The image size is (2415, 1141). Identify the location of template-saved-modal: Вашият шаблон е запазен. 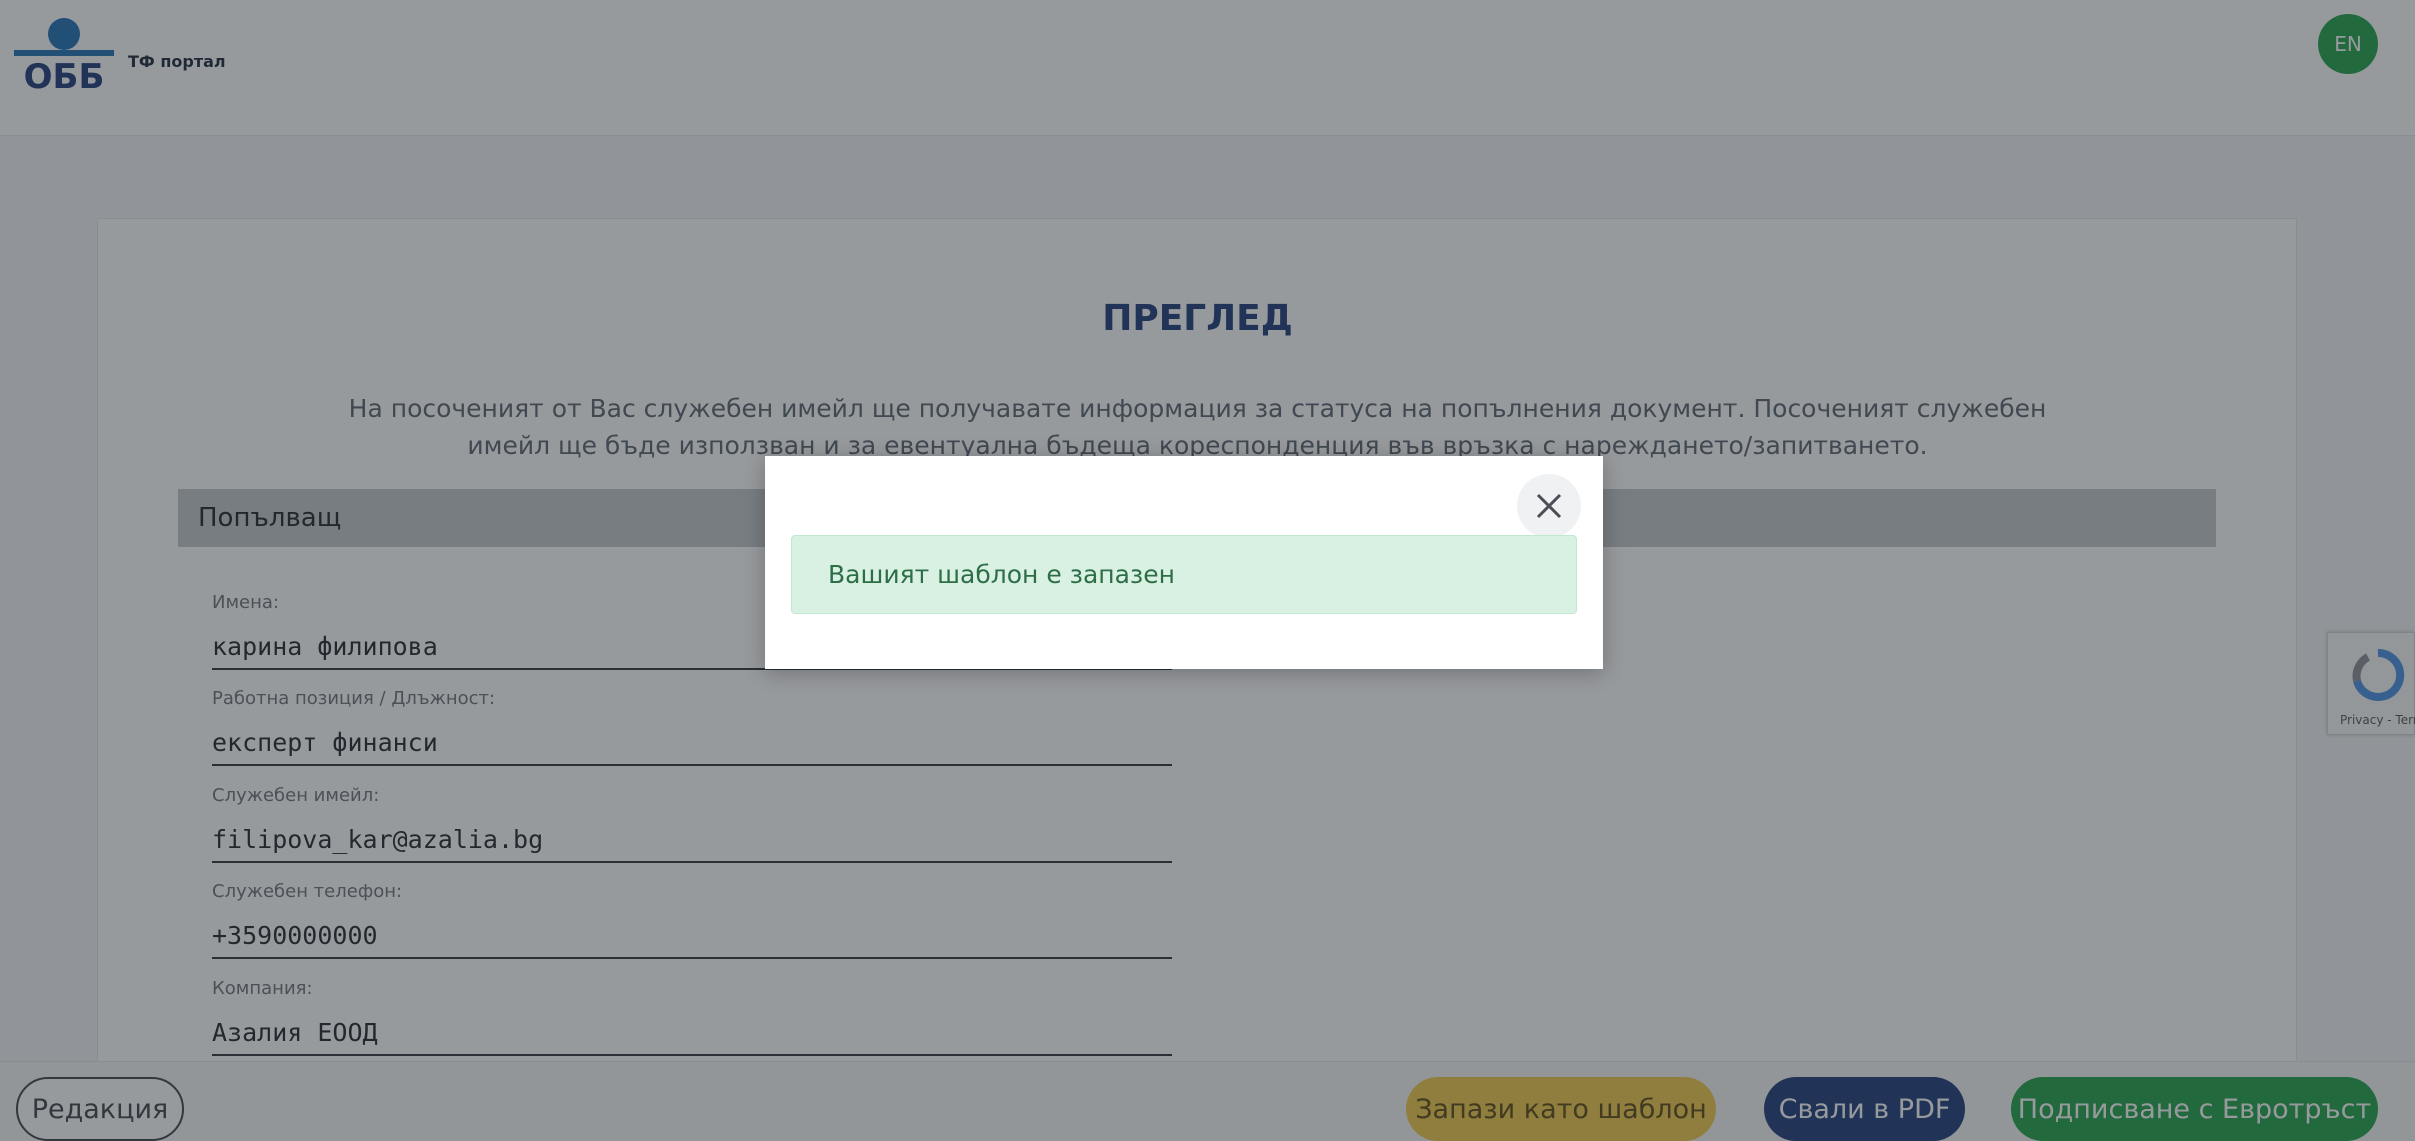
(1184, 562).